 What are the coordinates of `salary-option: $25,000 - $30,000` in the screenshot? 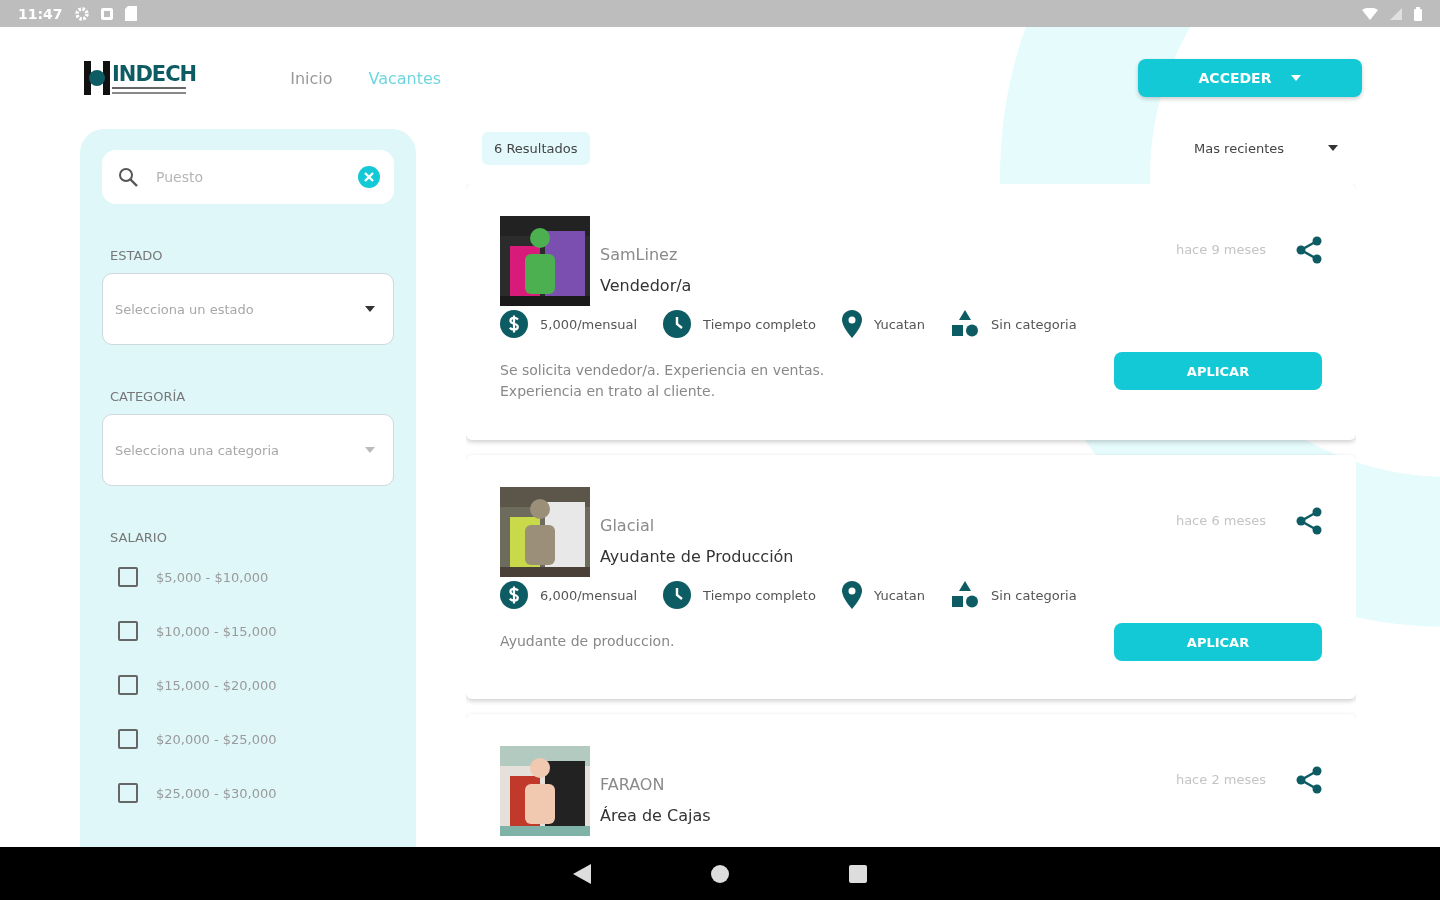 It's located at (216, 793).